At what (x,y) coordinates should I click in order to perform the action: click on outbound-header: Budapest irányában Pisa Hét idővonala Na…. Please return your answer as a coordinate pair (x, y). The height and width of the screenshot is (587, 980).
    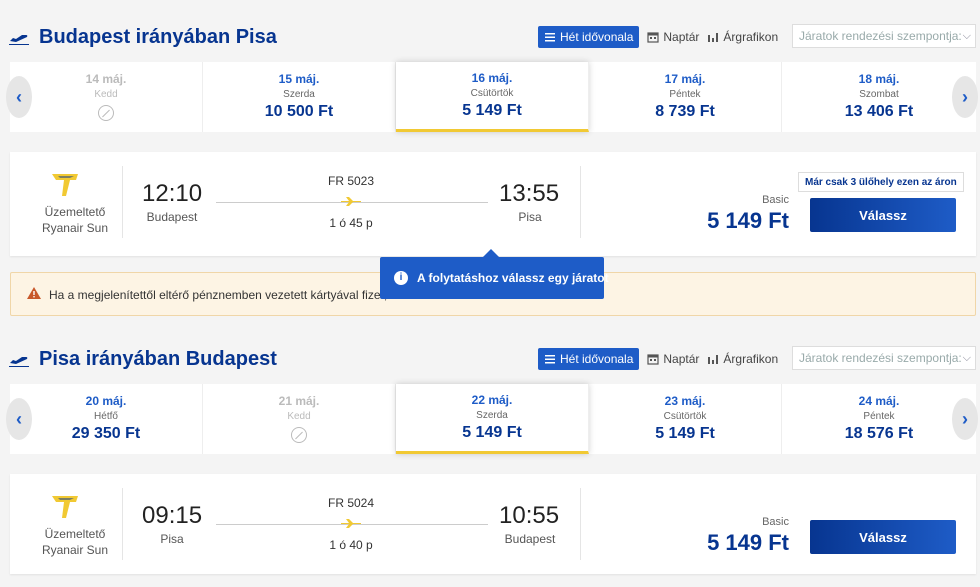
    Looking at the image, I should click on (490, 39).